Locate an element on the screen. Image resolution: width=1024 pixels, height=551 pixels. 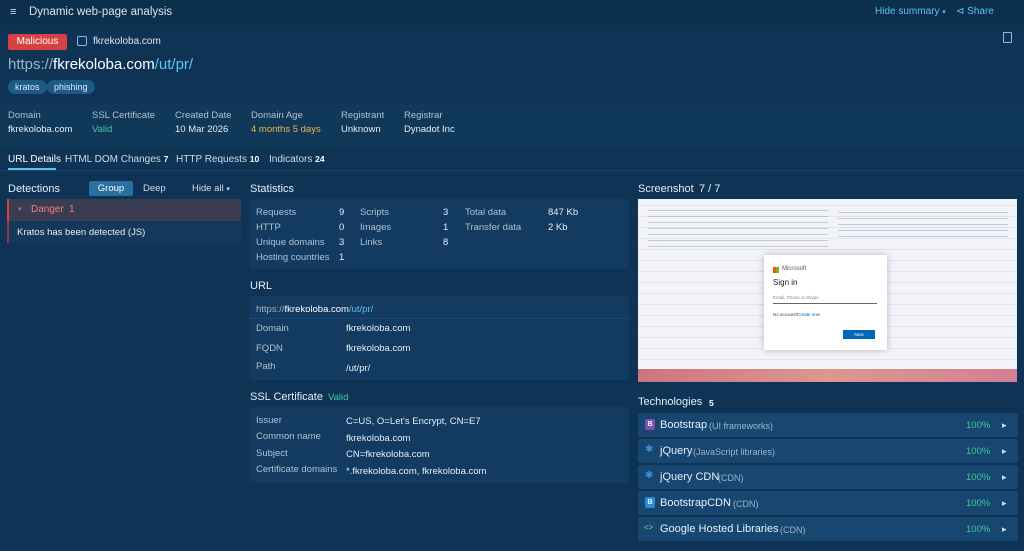
screenshot-title: Screenshot is located at coordinates (666, 189).